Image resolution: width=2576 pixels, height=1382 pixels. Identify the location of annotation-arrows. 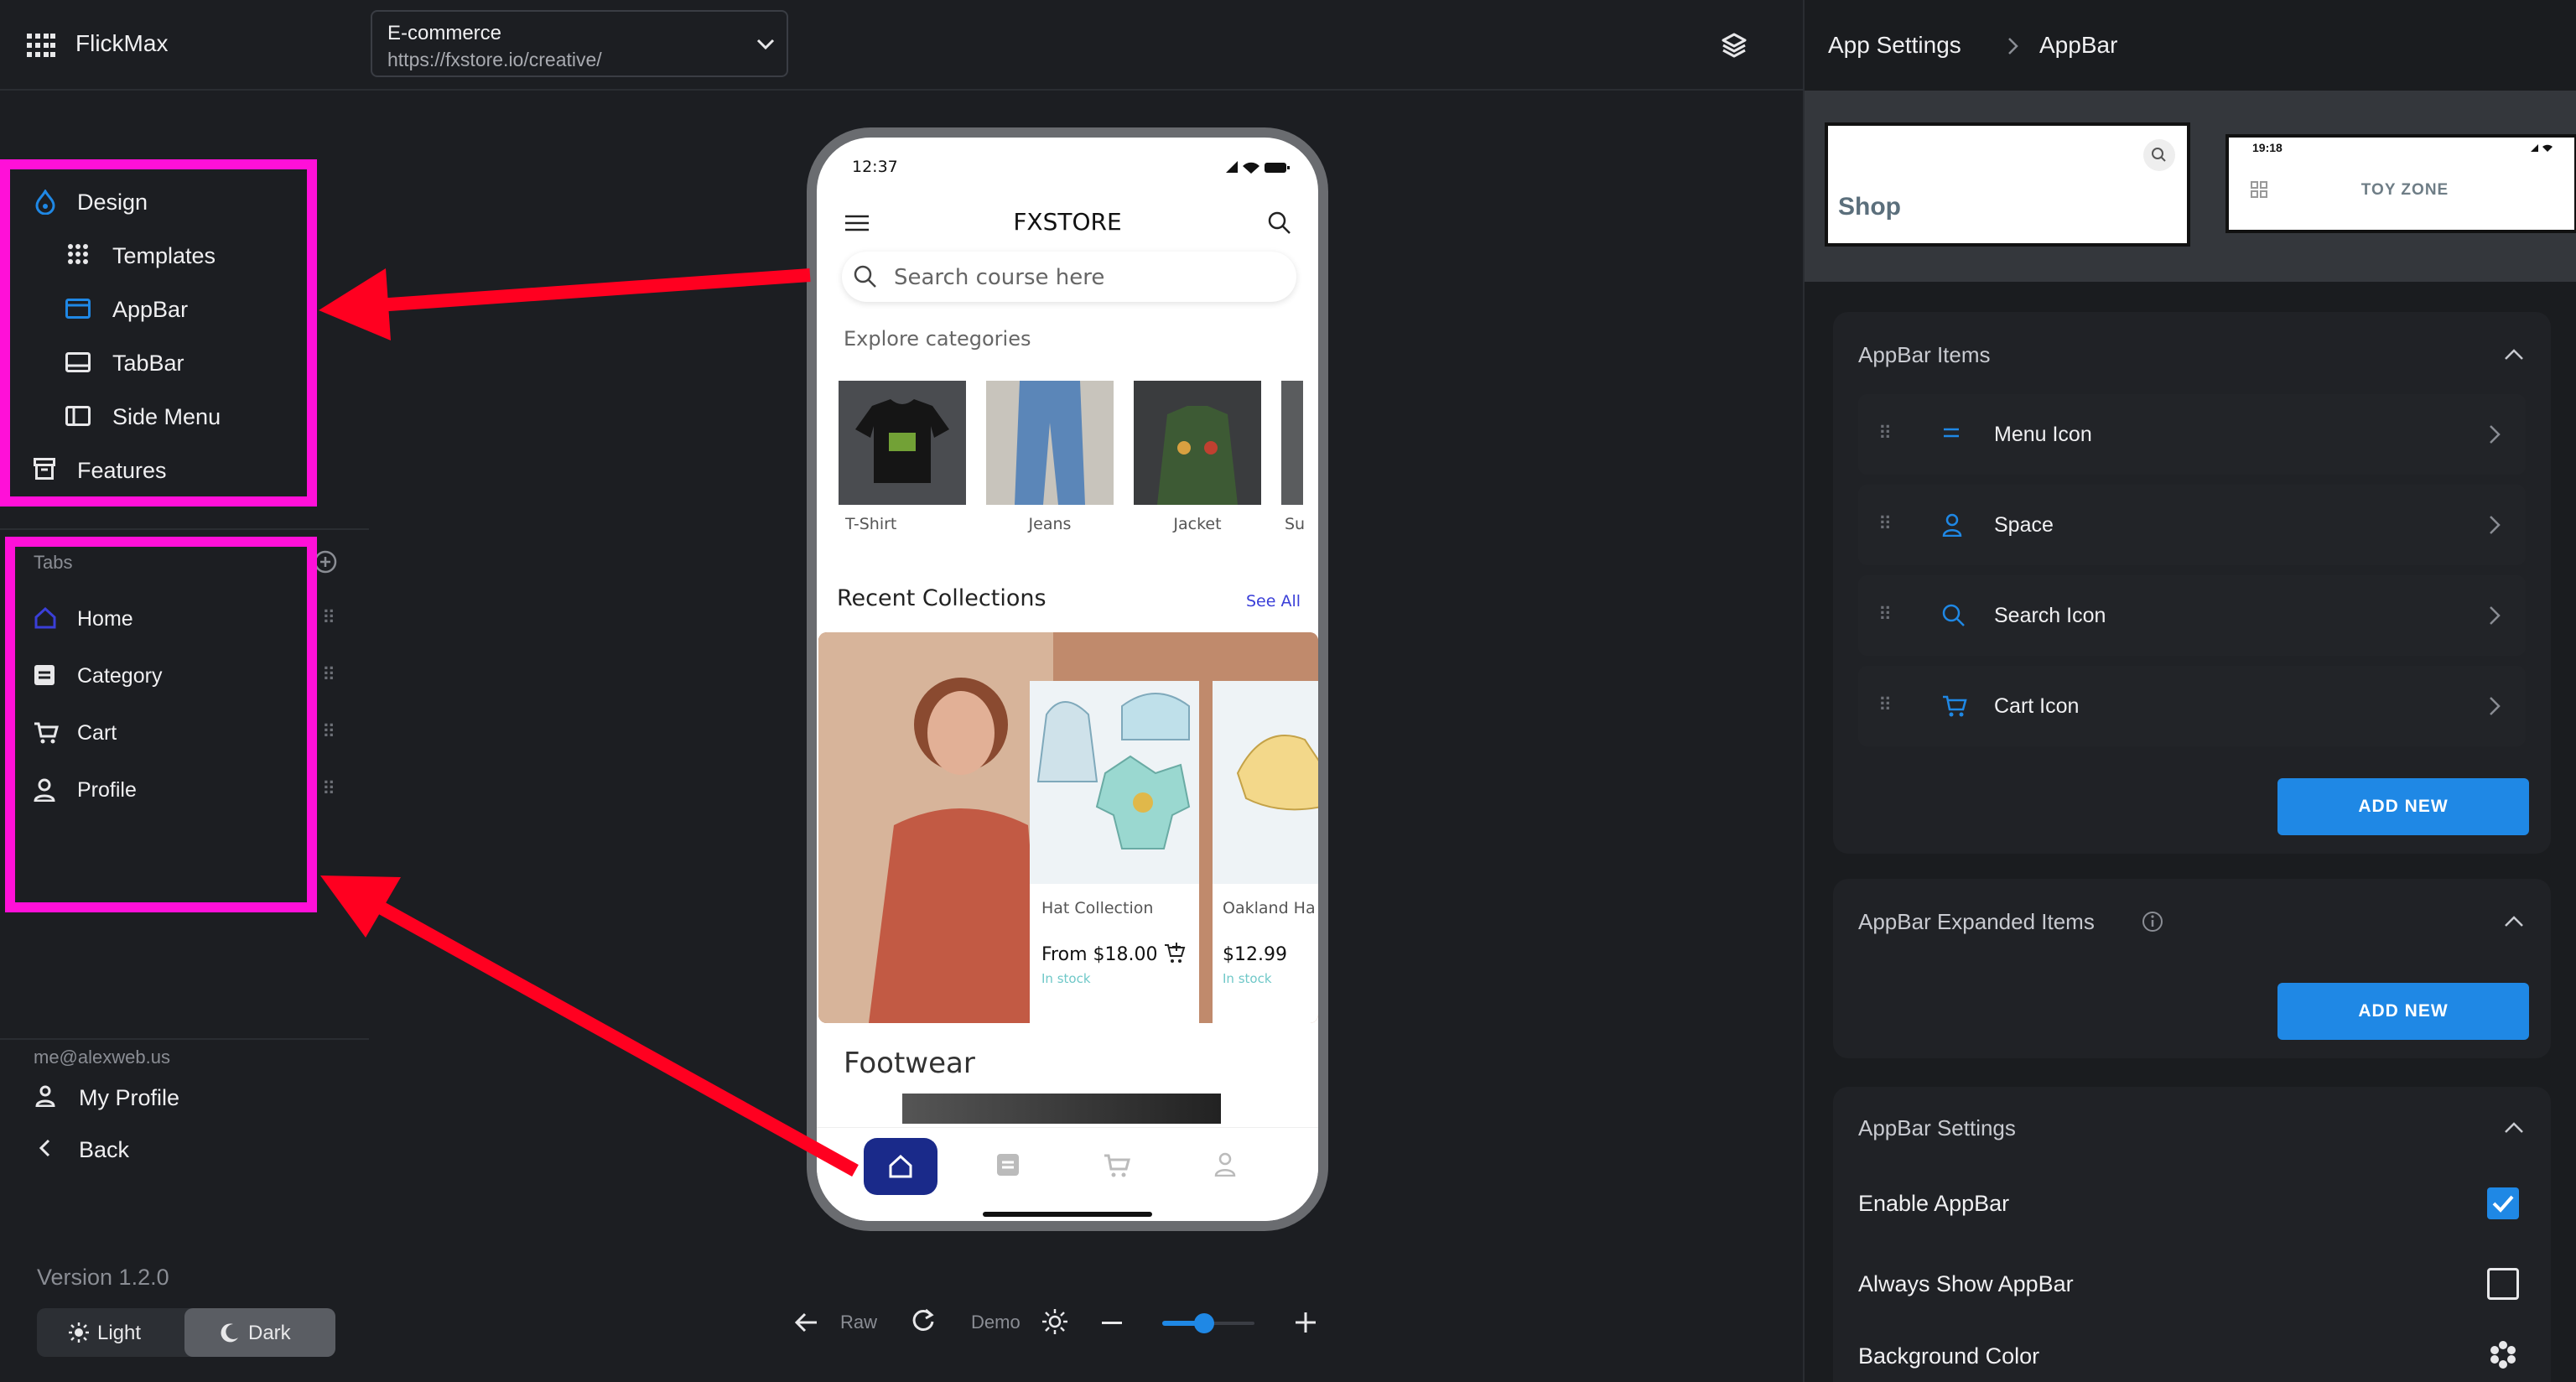
(589, 722).